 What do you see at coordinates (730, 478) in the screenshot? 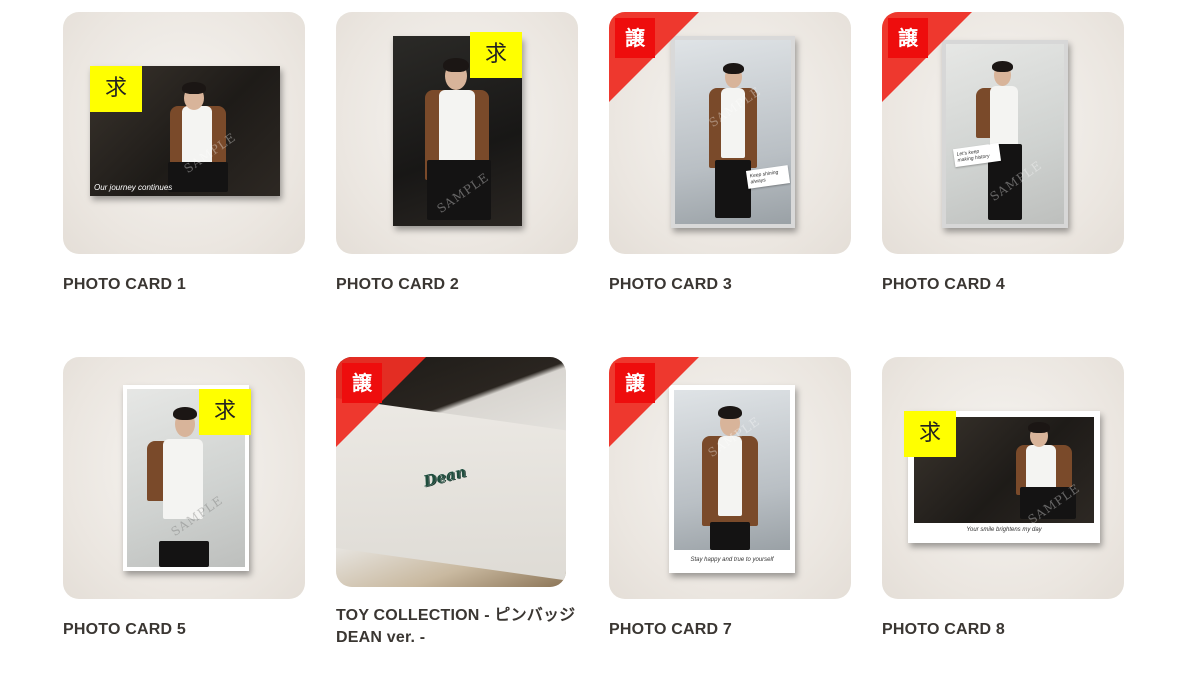
I see `product-image: SAMPLE Stay happy and true to yourself 譲` at bounding box center [730, 478].